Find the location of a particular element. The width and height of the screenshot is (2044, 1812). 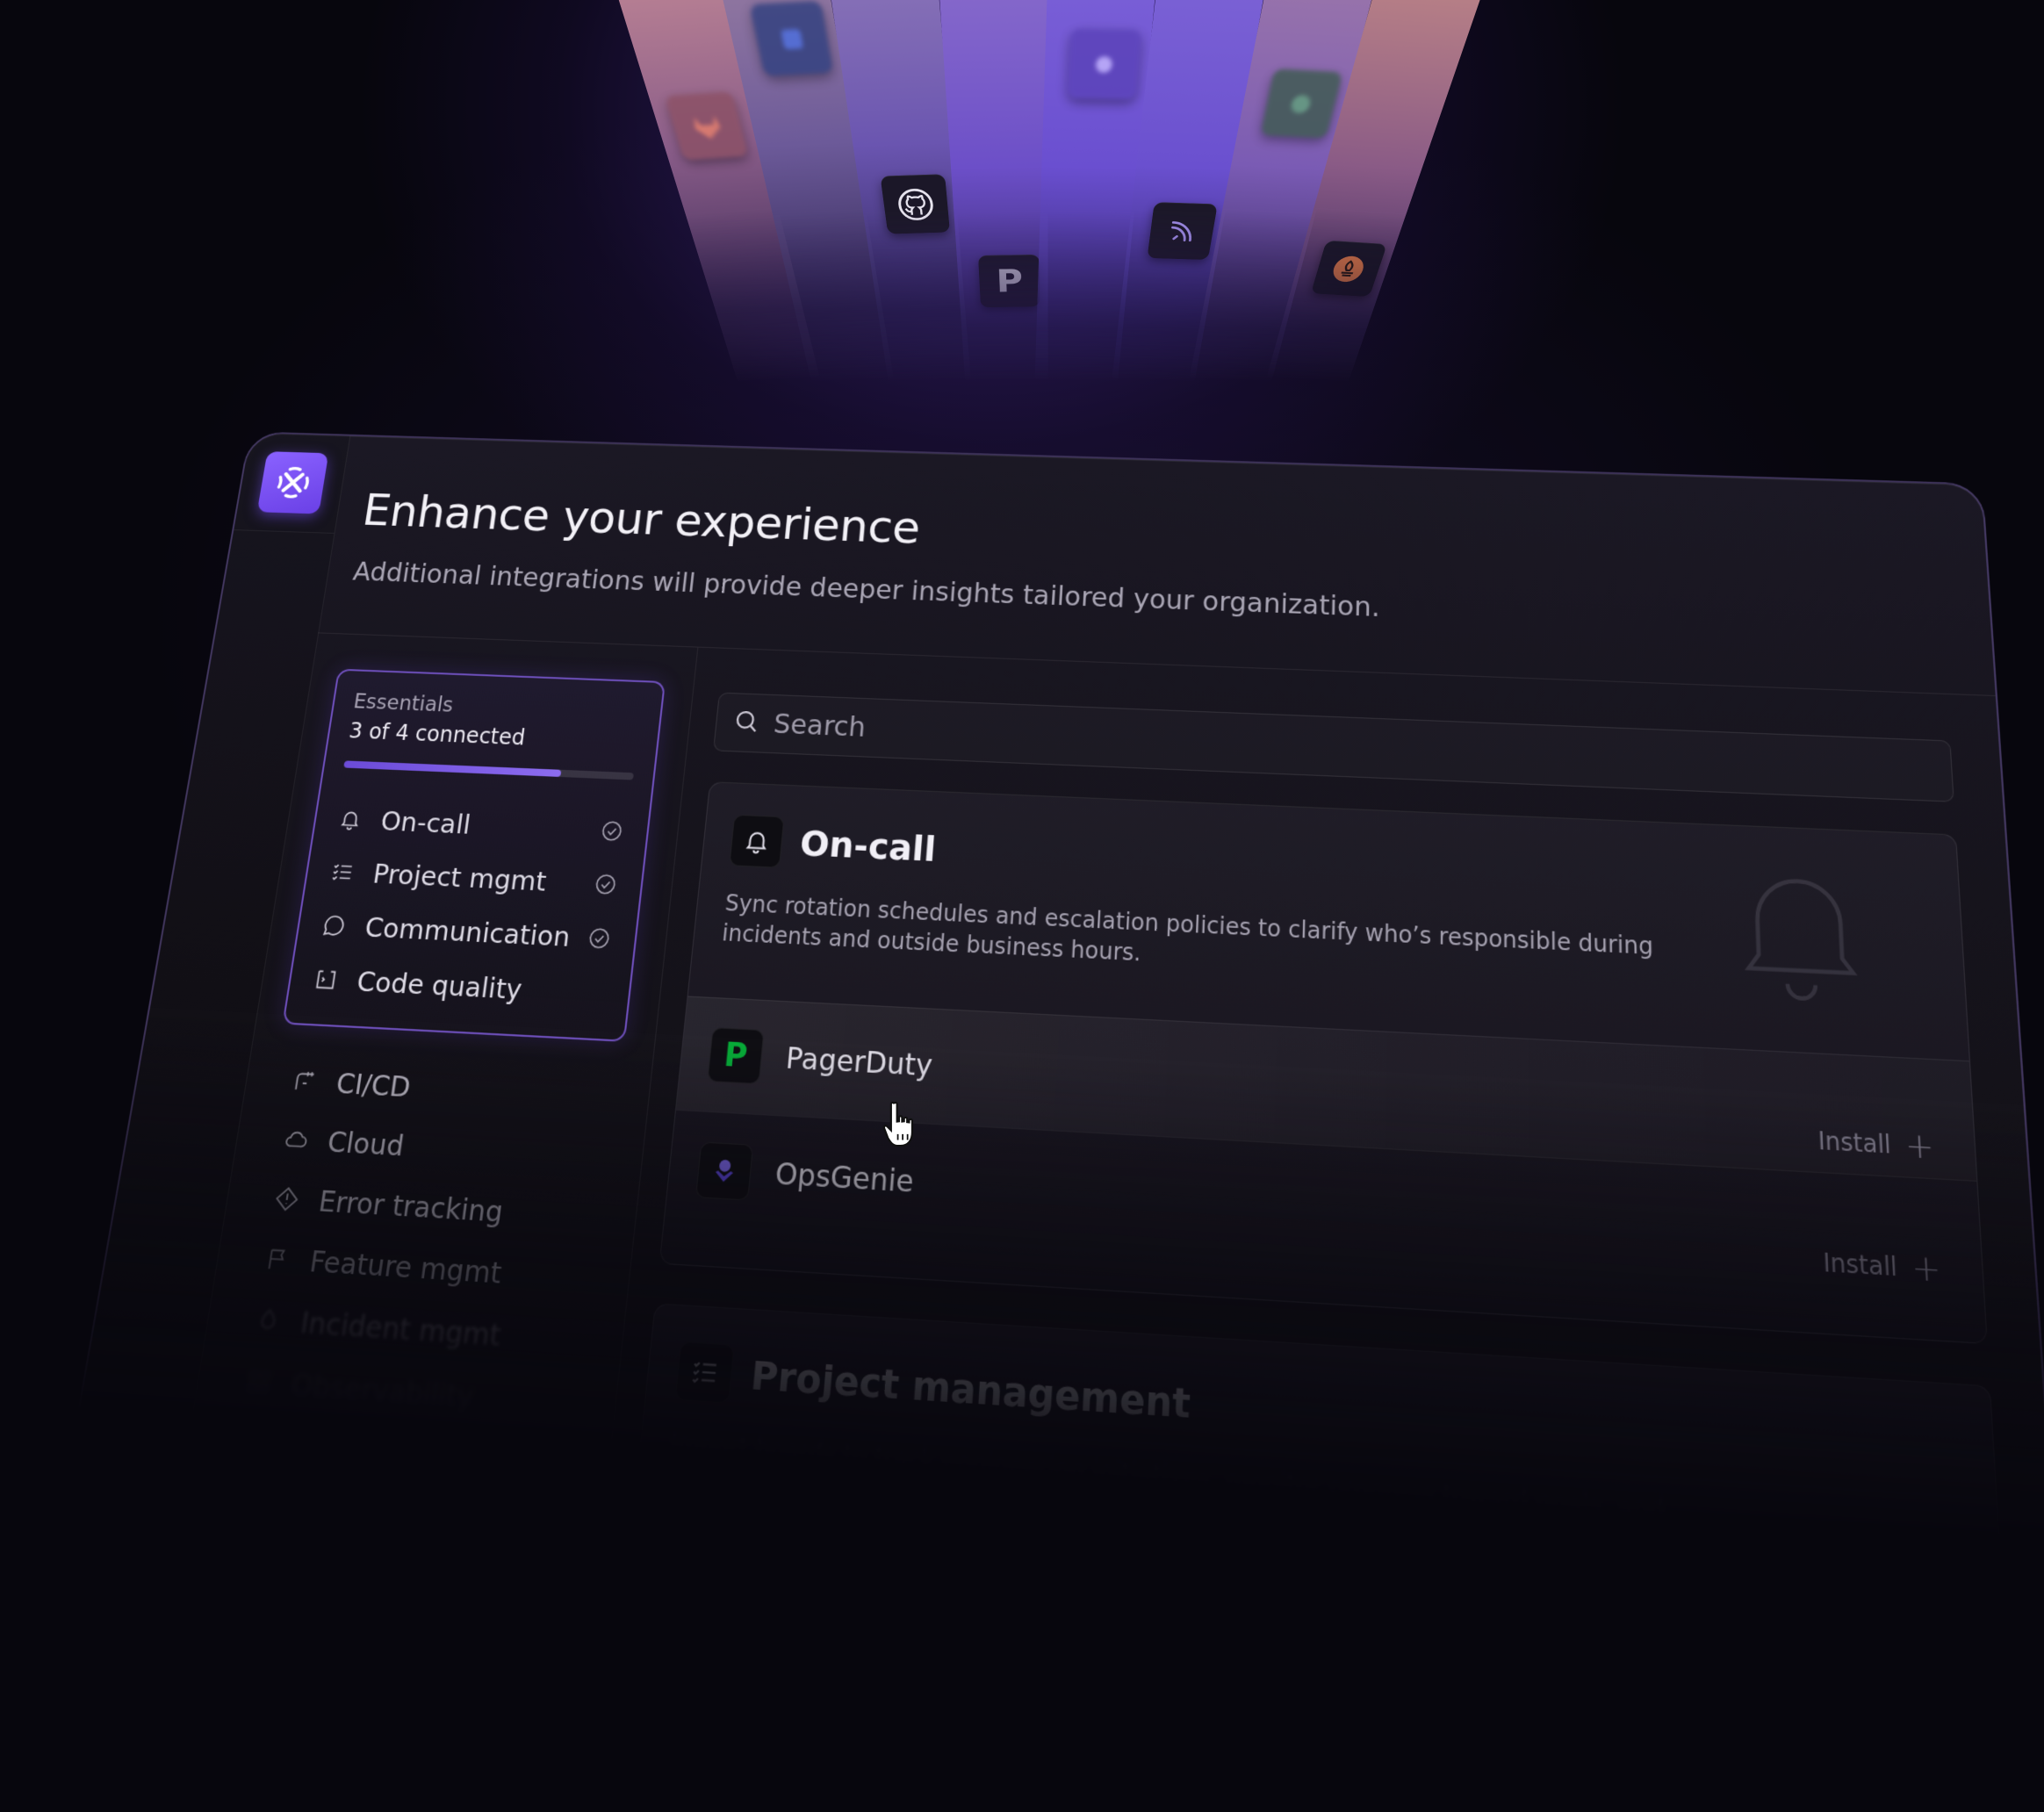

essentials-progress-bar is located at coordinates (488, 770).